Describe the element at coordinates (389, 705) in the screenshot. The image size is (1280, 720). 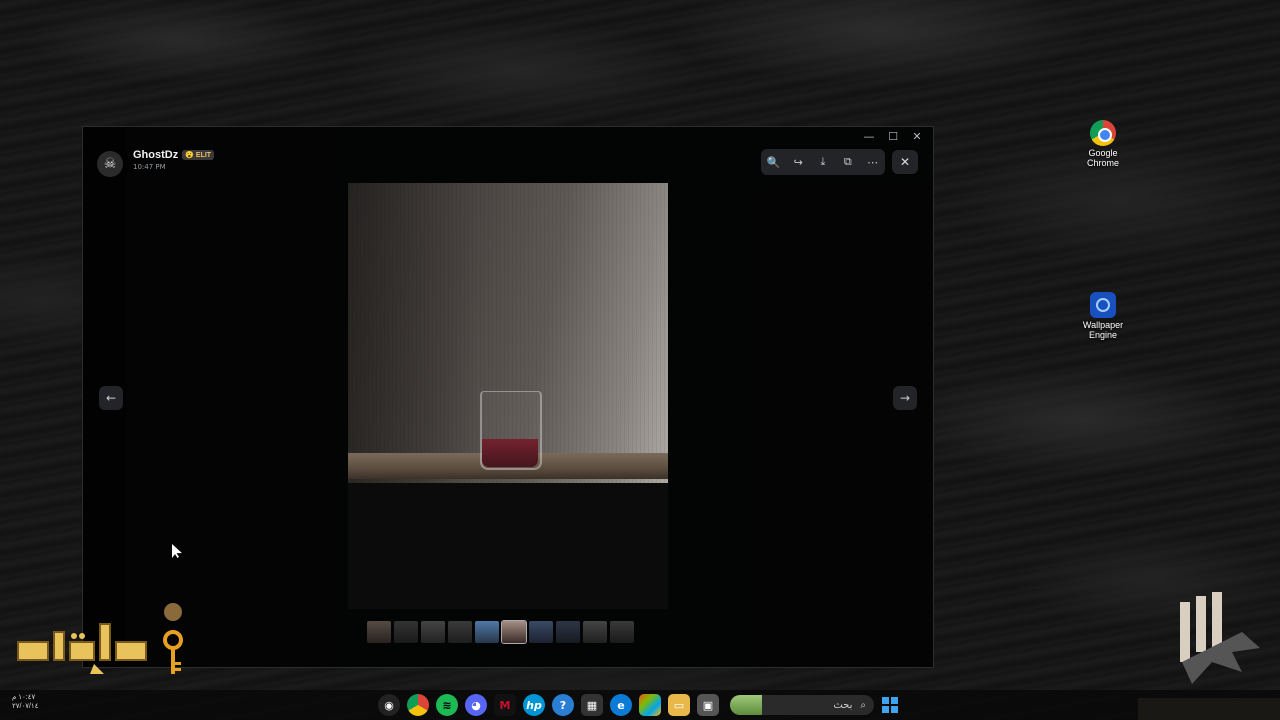
I see `steam-icon: ◉` at that location.